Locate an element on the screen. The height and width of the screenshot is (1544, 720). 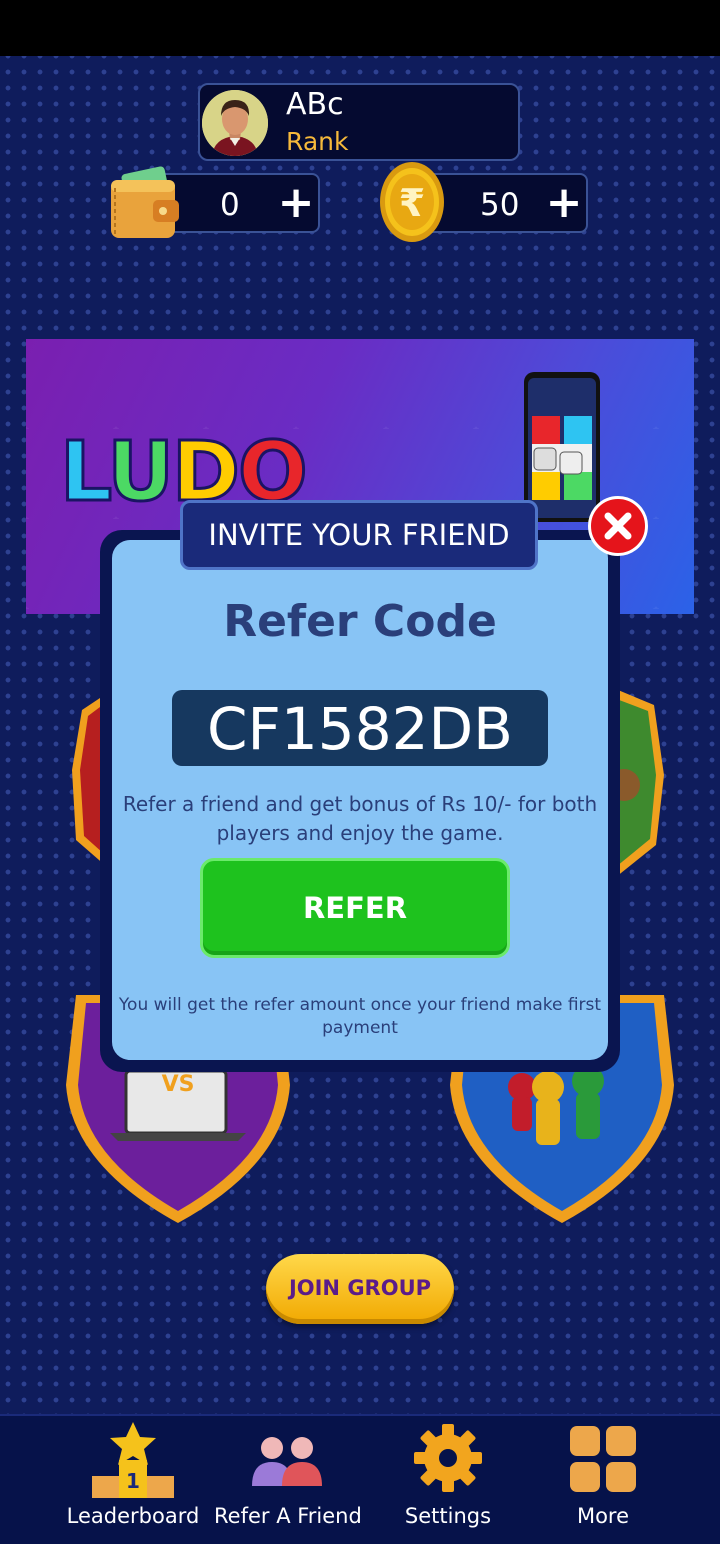
more-grid-icon is located at coordinates (603, 1459).